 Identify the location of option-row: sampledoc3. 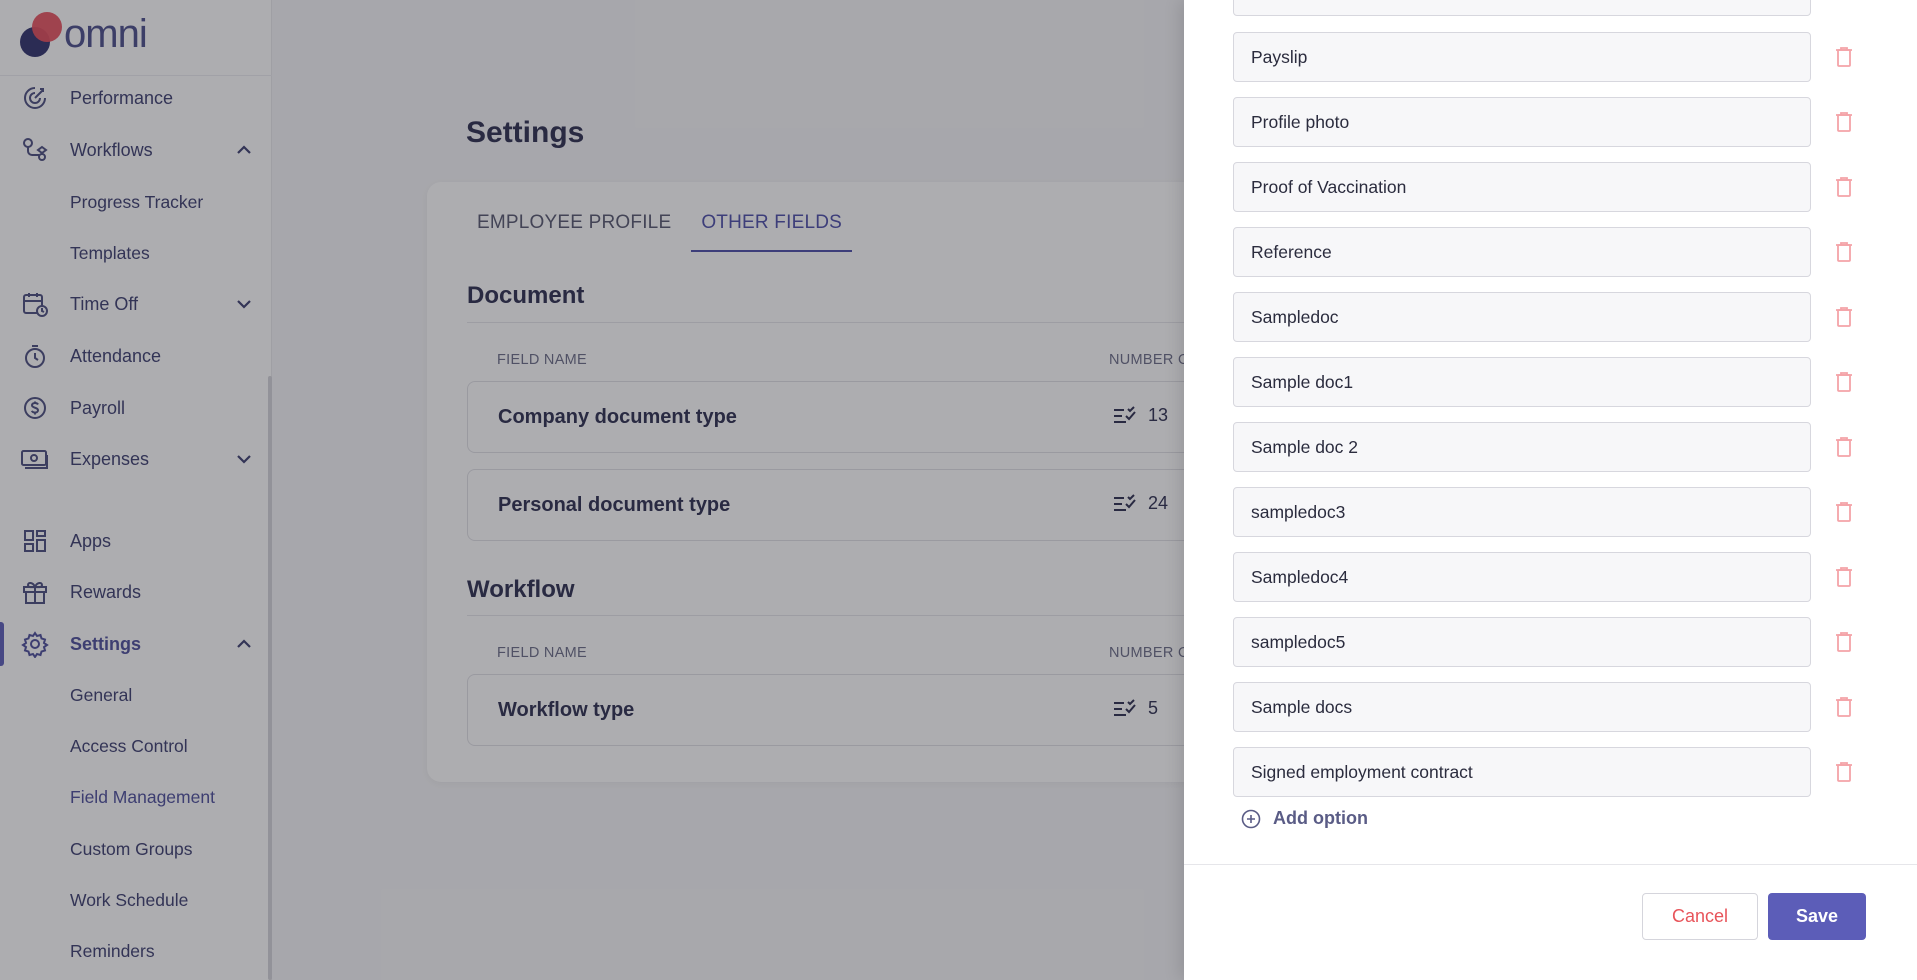
(1549, 512).